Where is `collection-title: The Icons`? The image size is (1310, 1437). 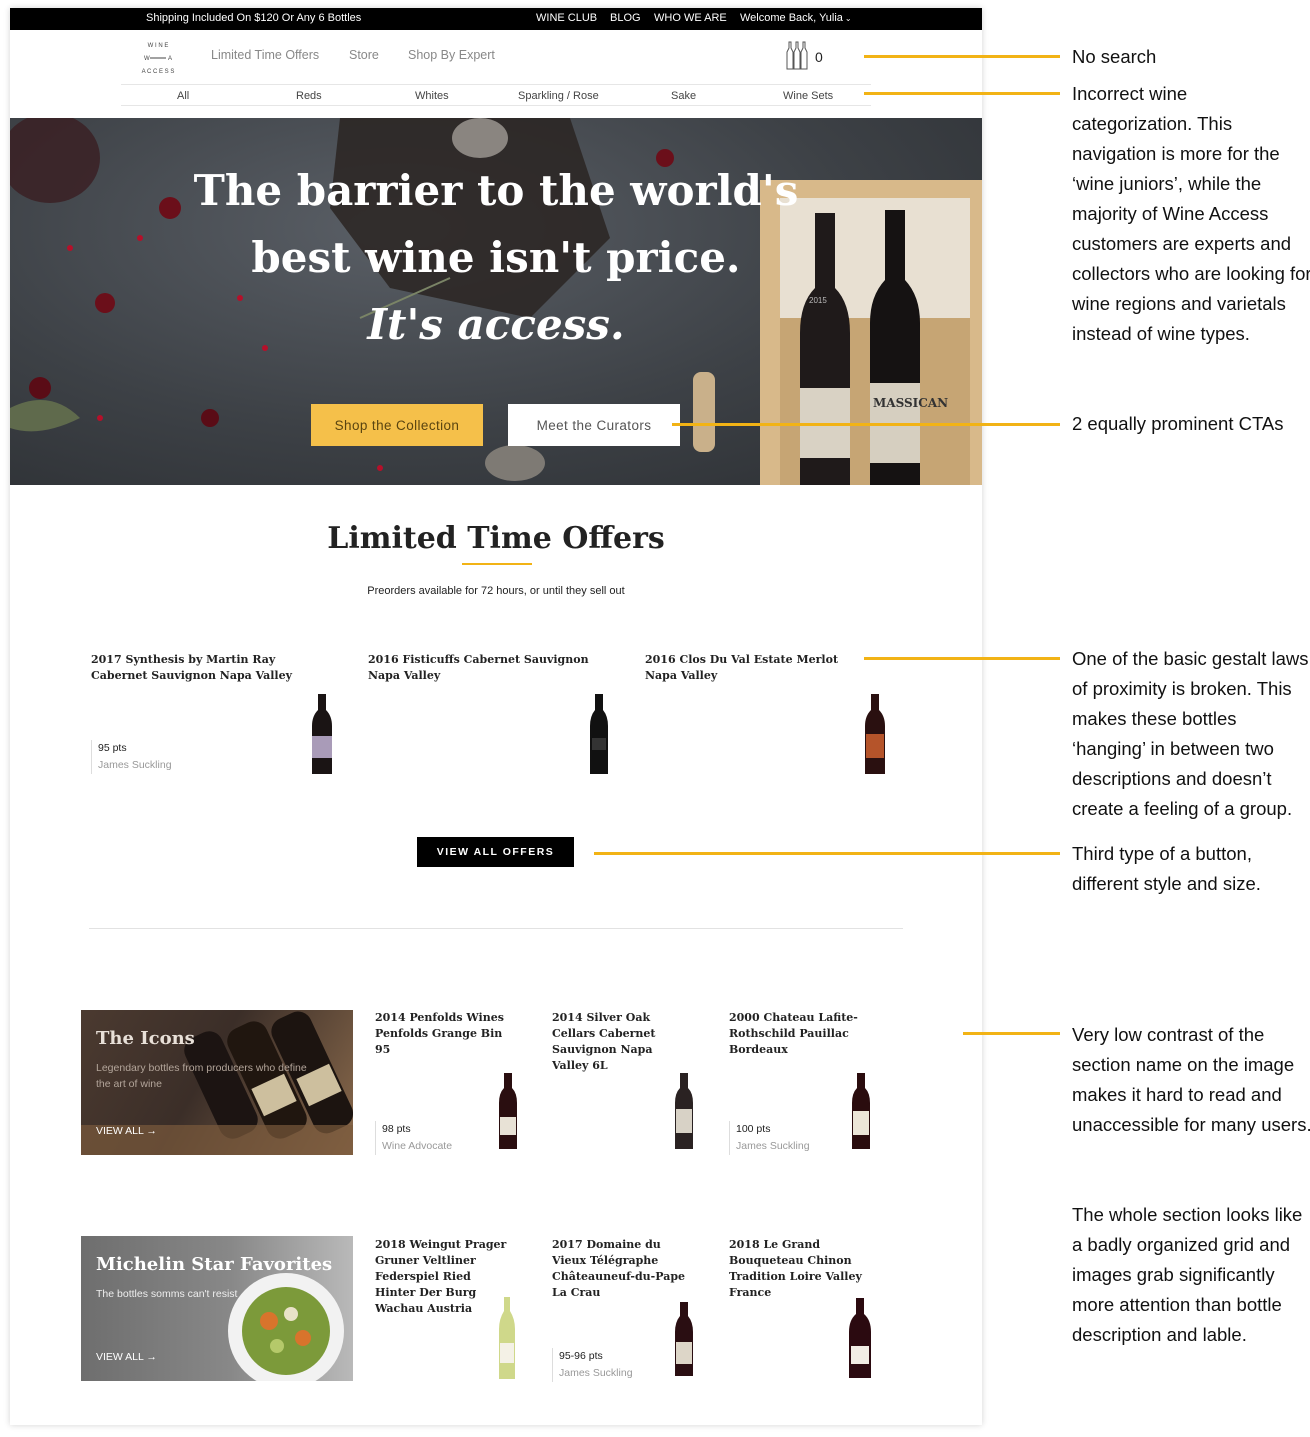
collection-title: The Icons is located at coordinates (145, 1038).